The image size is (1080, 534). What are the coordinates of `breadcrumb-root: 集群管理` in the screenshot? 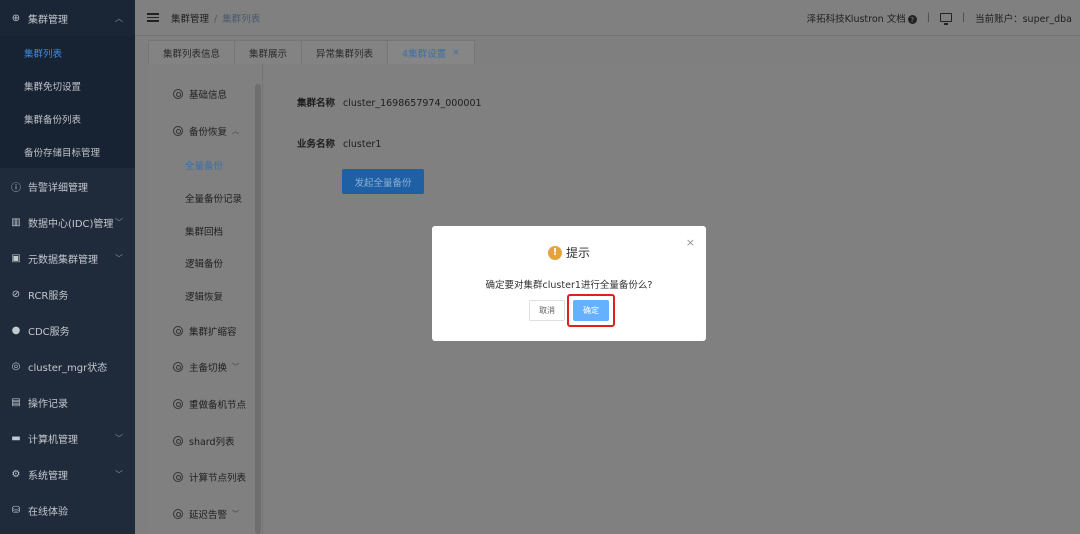 It's located at (190, 19).